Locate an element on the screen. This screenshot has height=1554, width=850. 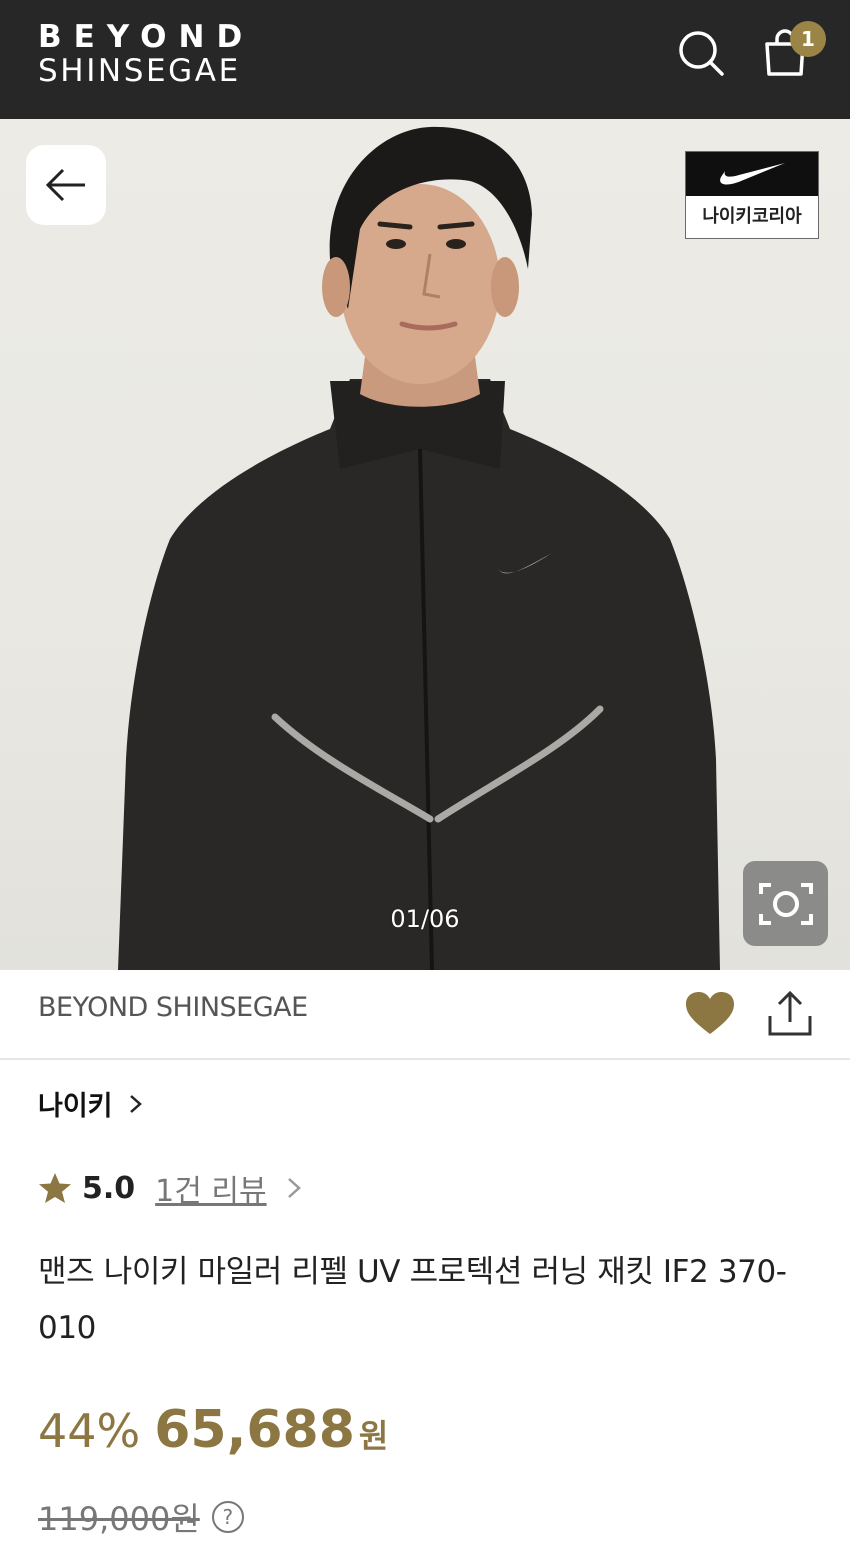
camera-lens-icon is located at coordinates (785, 903).